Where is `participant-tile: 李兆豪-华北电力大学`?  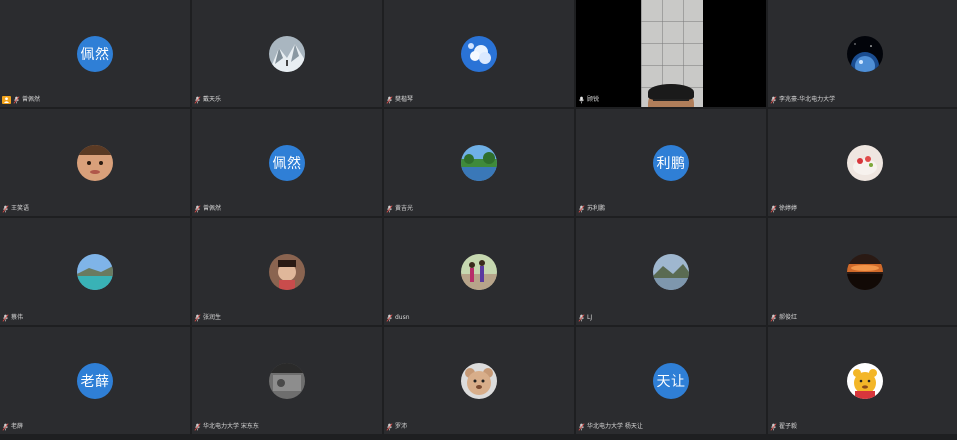
participant-tile: 李兆豪-华北电力大学 is located at coordinates (862, 53).